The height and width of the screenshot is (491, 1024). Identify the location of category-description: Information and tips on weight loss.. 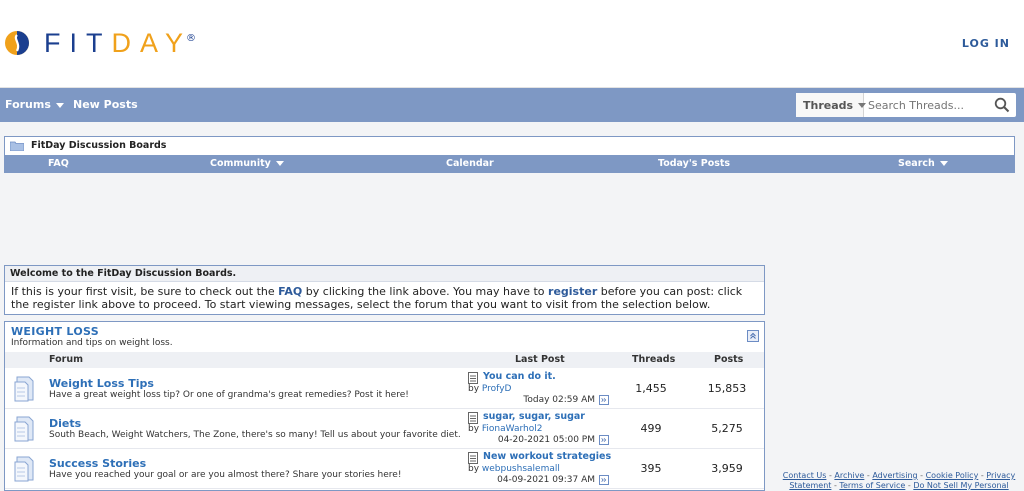
(92, 343).